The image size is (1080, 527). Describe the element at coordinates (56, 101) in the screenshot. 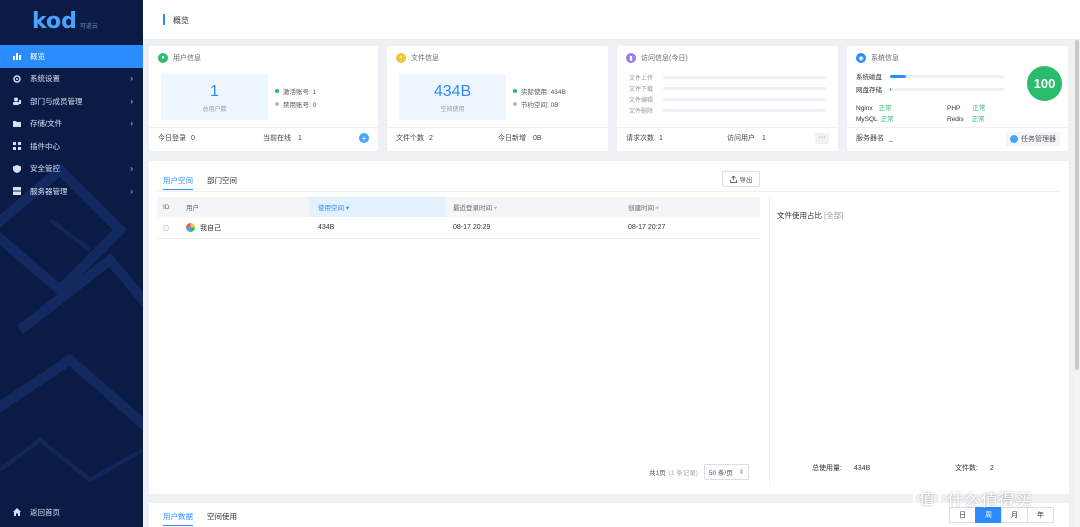

I see `sidebar-item-label: 部门与成员管理` at that location.